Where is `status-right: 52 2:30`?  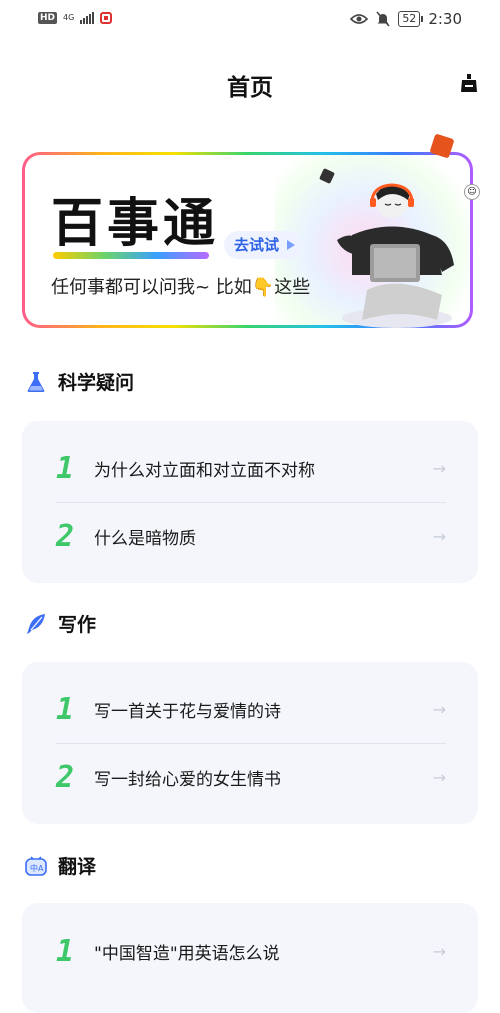 status-right: 52 2:30 is located at coordinates (406, 19).